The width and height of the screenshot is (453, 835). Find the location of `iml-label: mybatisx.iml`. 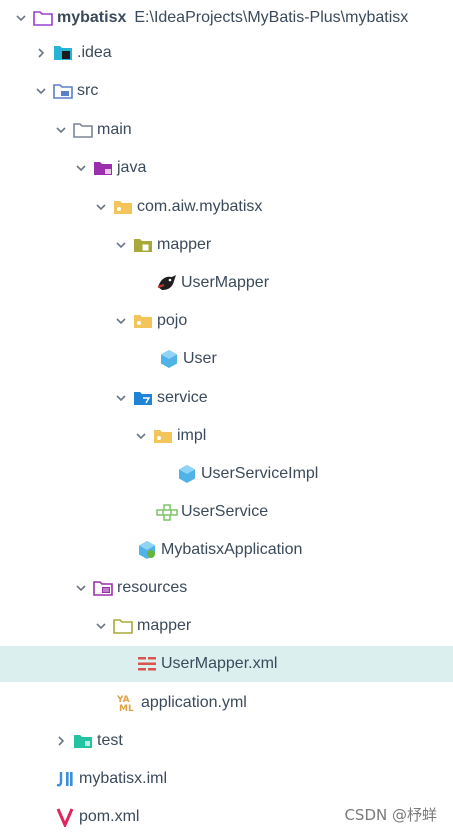

iml-label: mybatisx.iml is located at coordinates (123, 778).